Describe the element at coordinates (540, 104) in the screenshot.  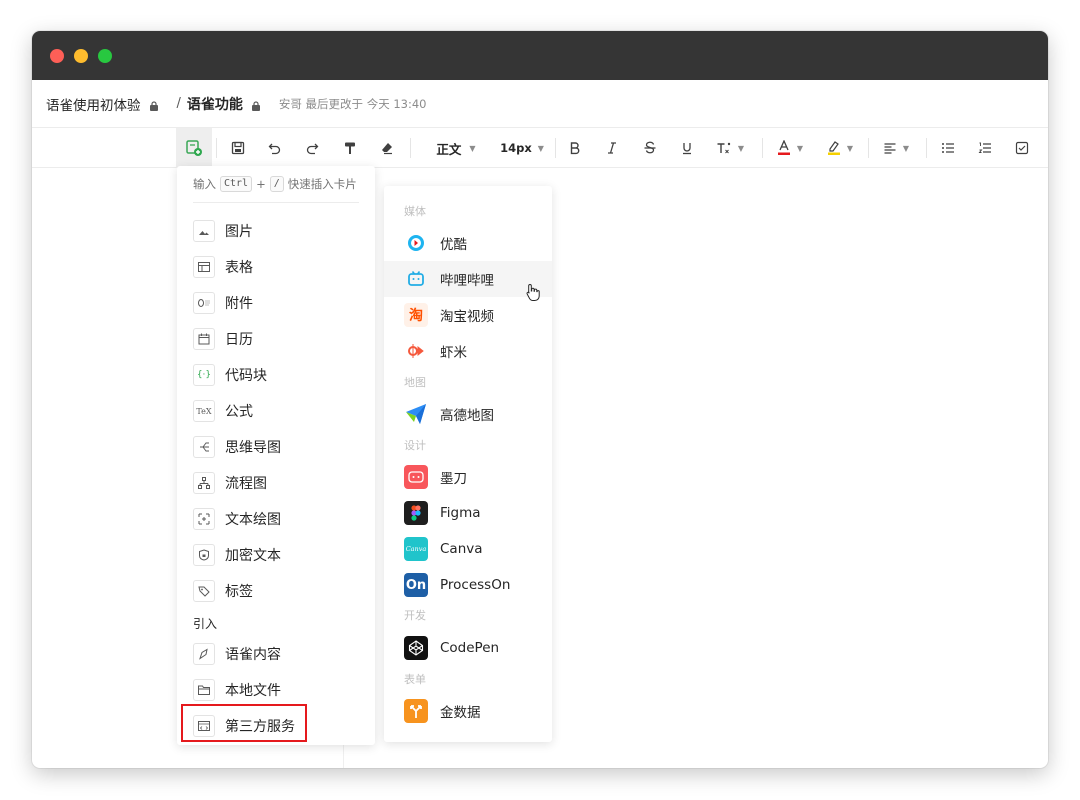
I see `doc-header: 语雀使用初体验 / 语雀功能 安哥 最后更改于 今天 13:40` at that location.